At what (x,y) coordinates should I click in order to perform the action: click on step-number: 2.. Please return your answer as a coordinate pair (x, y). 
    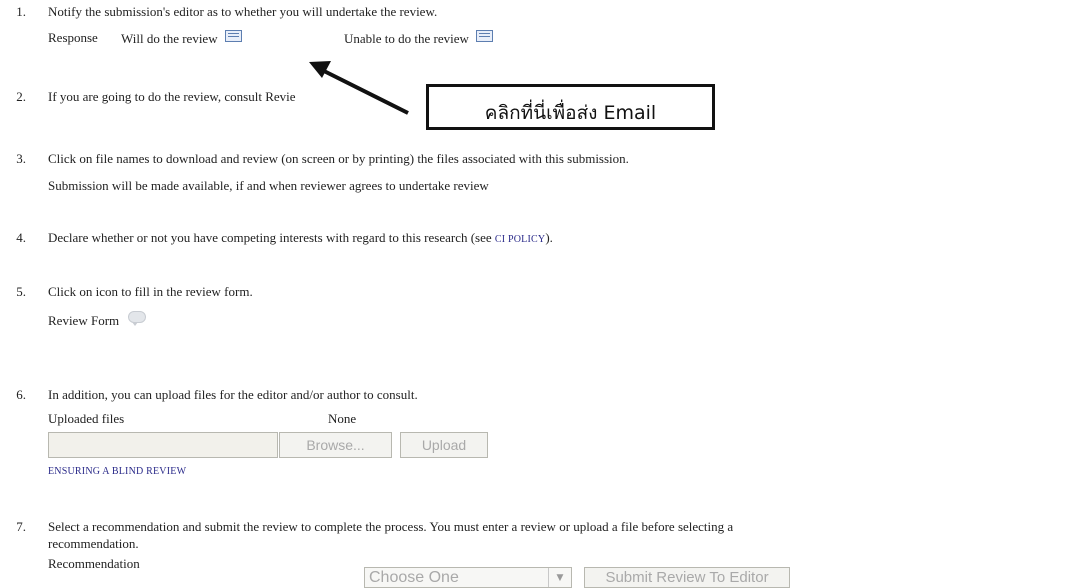
    Looking at the image, I should click on (21, 96).